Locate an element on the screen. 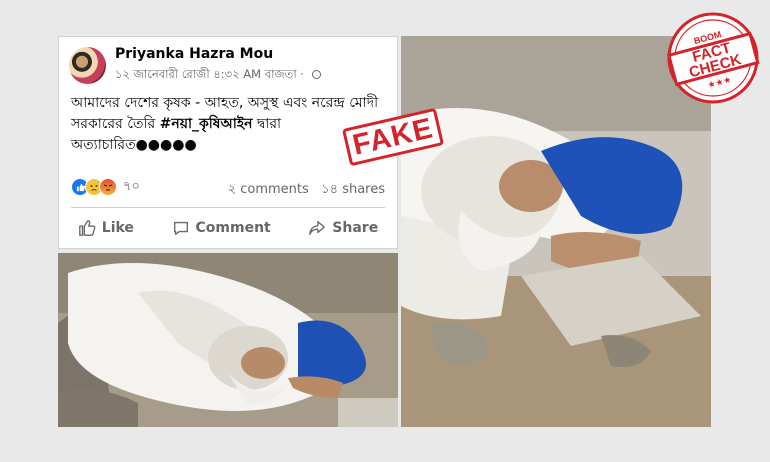  share-button: Share is located at coordinates (343, 228).